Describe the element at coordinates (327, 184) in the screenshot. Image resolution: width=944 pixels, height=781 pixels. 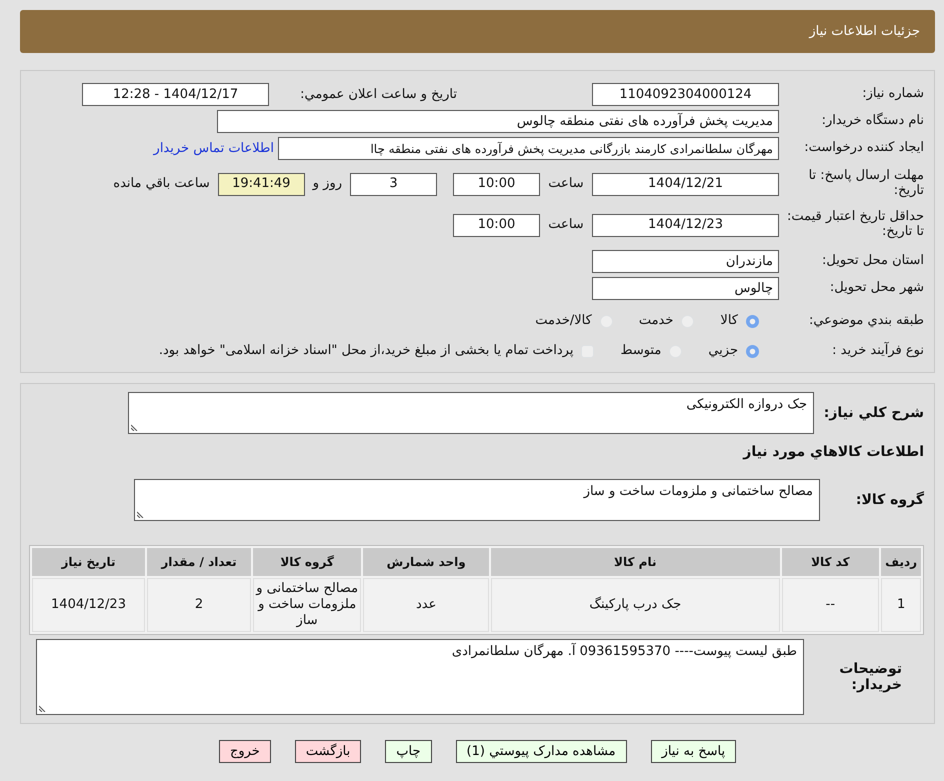
I see `field-label: روز و` at that location.